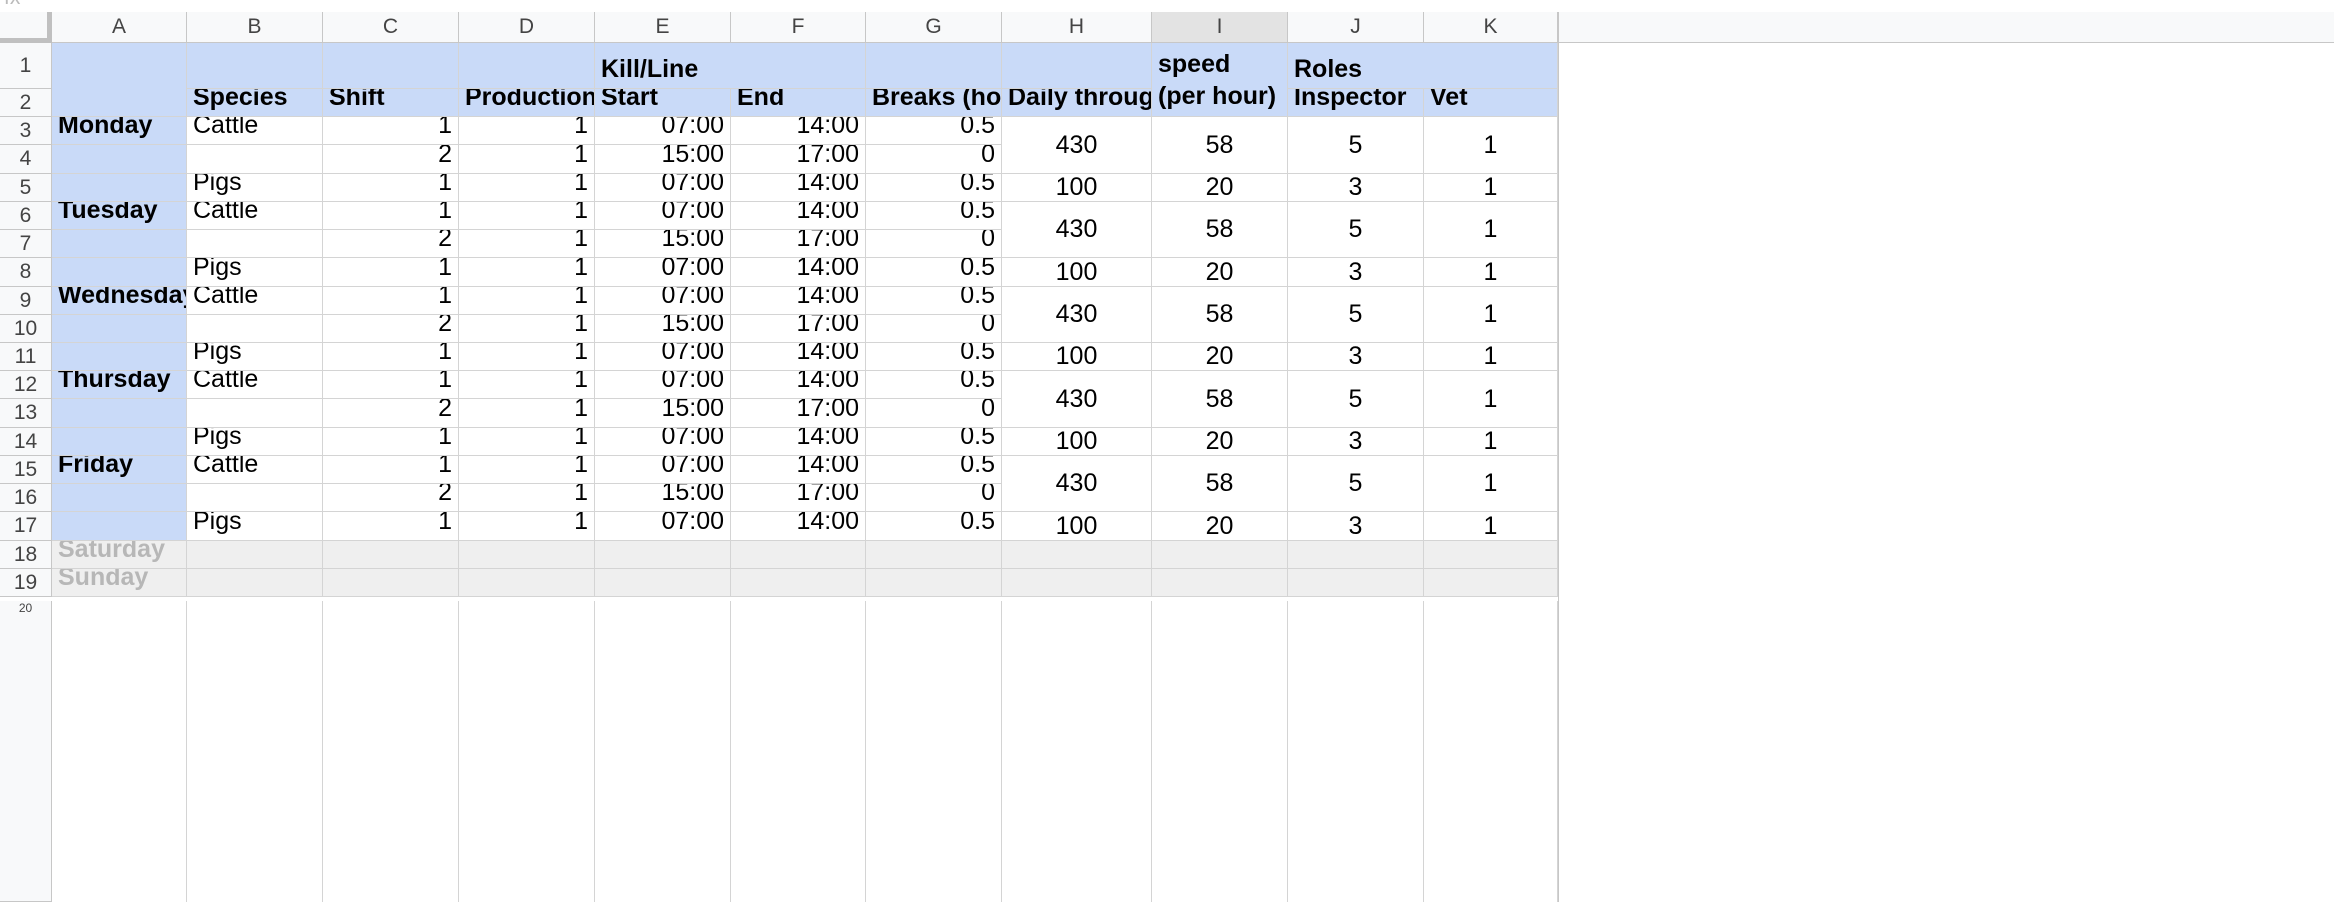  I want to click on column-header-f: F, so click(798, 27).